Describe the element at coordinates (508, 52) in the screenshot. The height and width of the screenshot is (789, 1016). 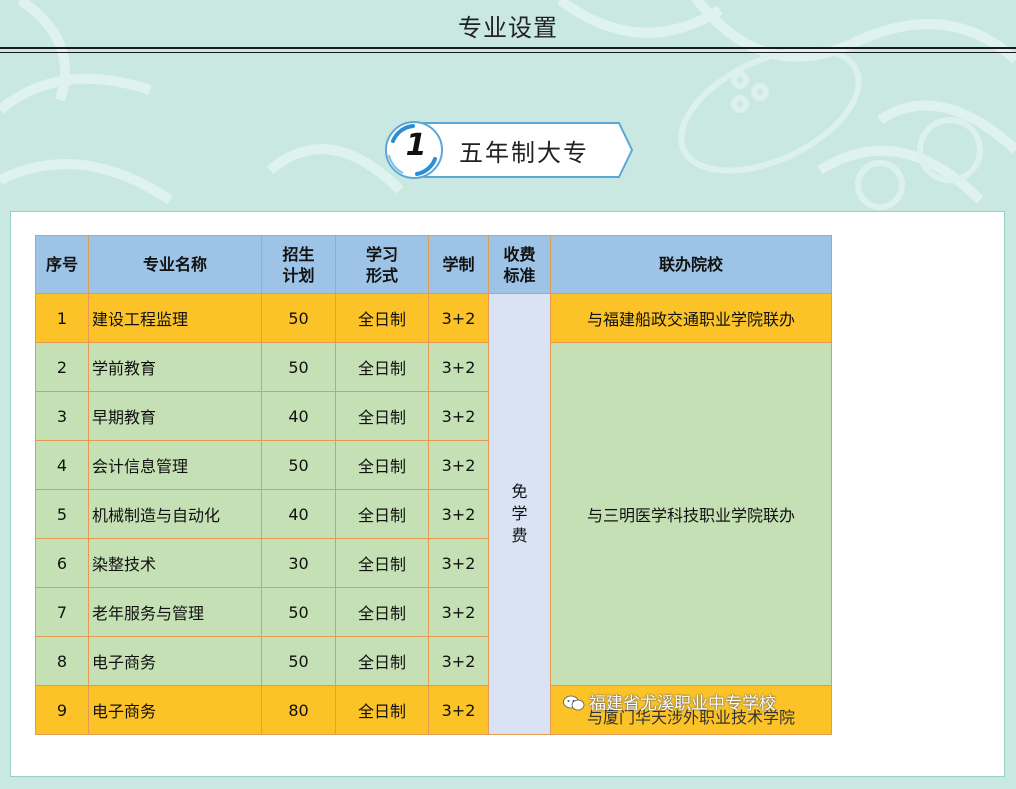
I see `title-divider-thin` at that location.